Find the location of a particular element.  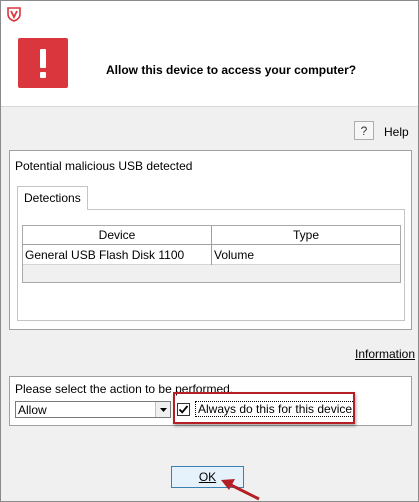

title-bar is located at coordinates (209, 14).